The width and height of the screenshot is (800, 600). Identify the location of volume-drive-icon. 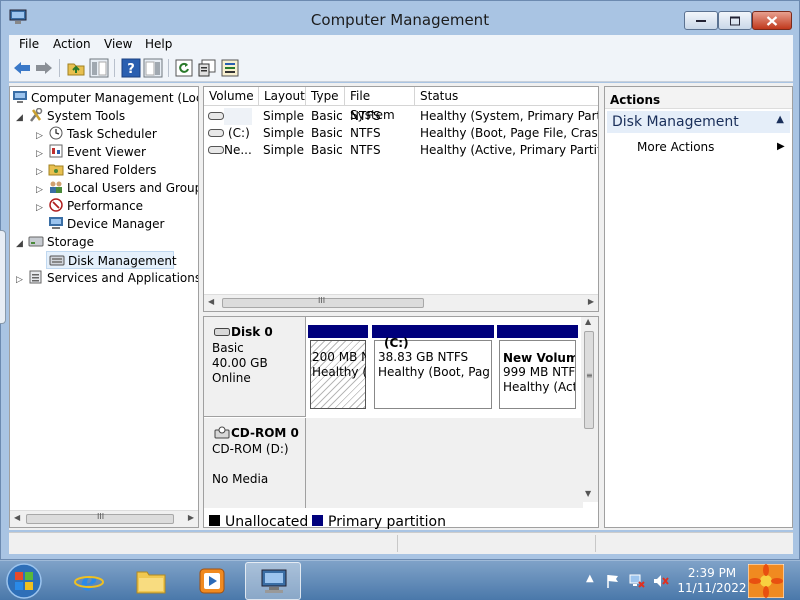
(216, 133).